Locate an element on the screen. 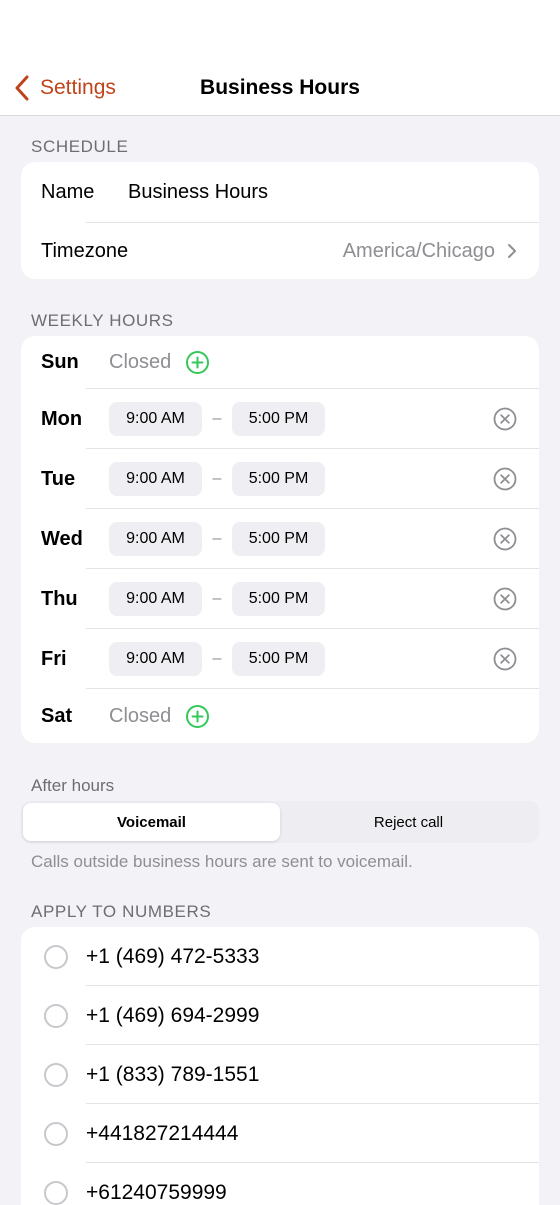 This screenshot has height=1205, width=560. chevron-left-icon is located at coordinates (22, 88).